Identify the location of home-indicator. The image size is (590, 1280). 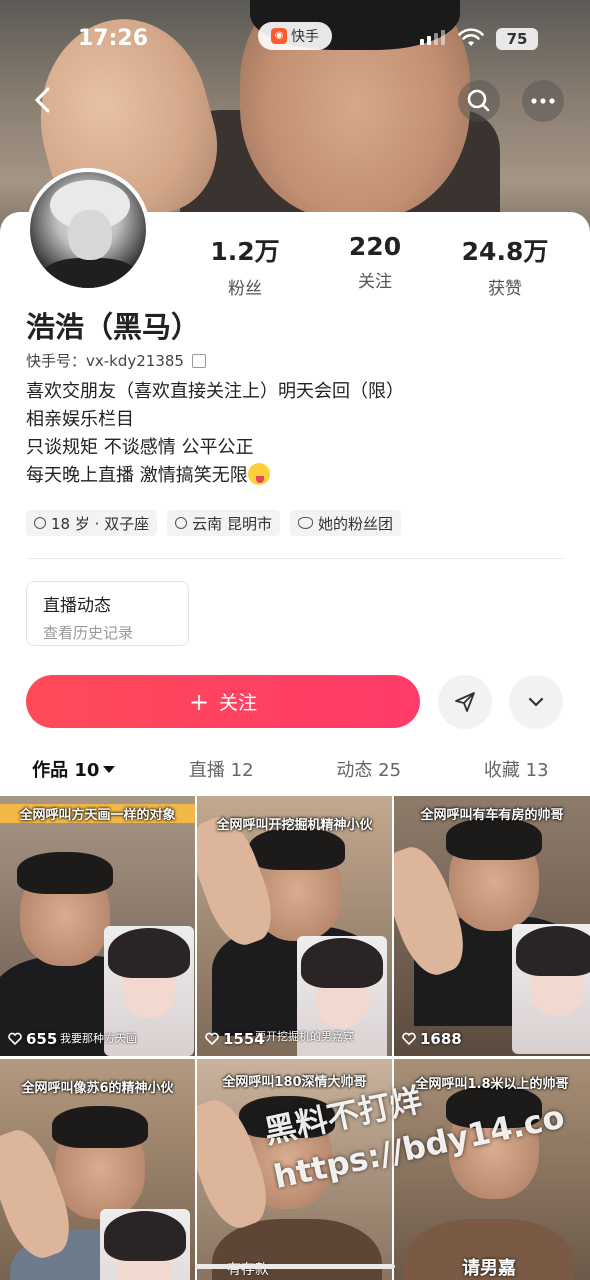
(295, 1266).